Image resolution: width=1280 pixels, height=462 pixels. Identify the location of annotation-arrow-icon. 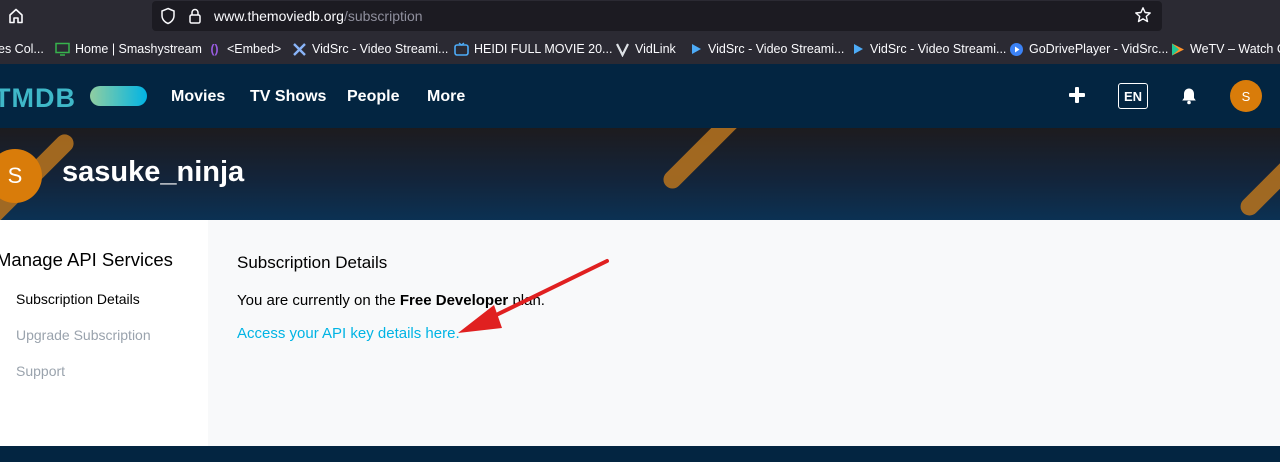
(533, 296).